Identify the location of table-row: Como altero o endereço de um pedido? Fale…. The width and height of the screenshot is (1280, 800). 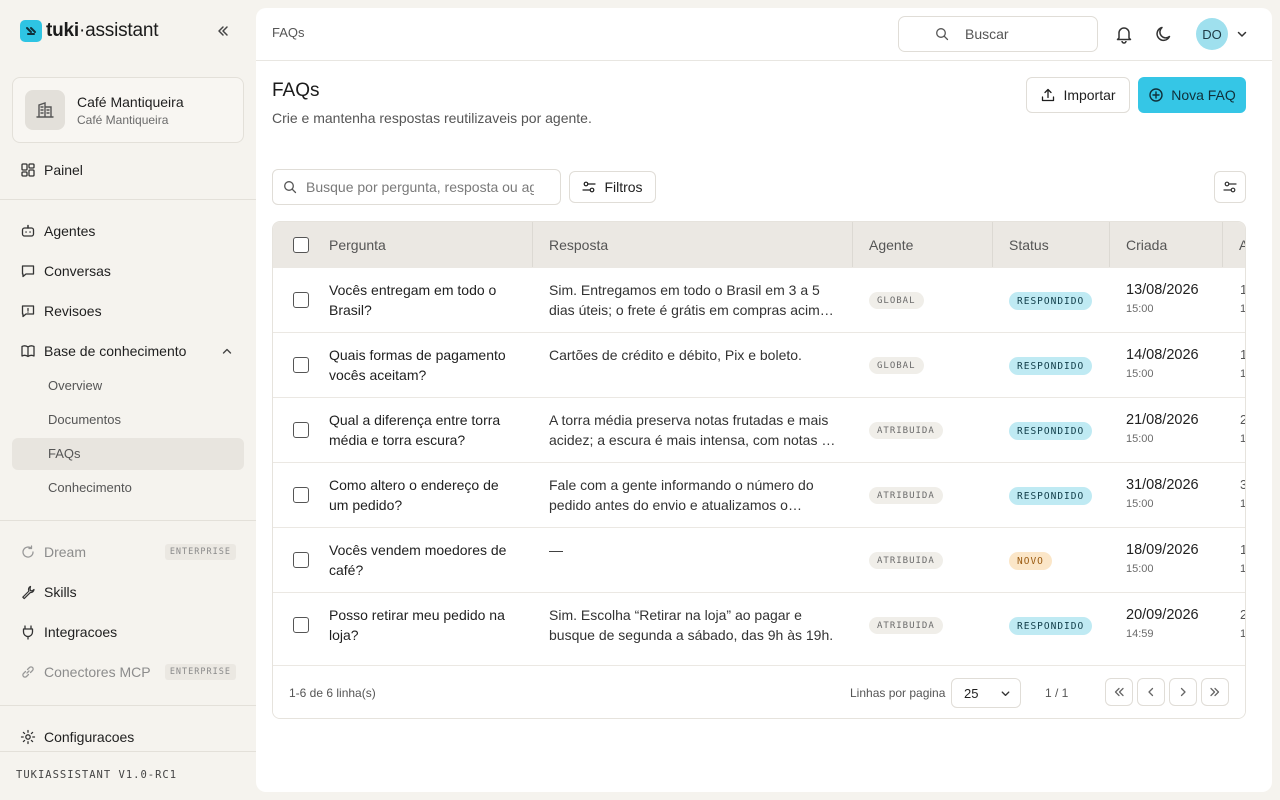
(759, 494).